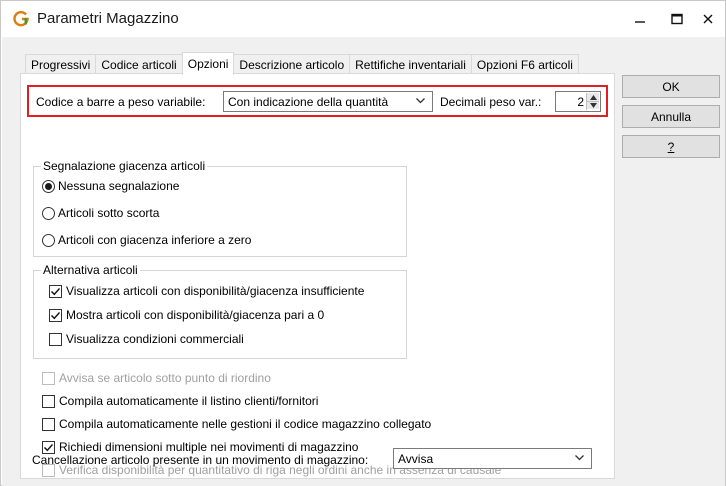  I want to click on tab-opzioni: Opzioni, so click(208, 63).